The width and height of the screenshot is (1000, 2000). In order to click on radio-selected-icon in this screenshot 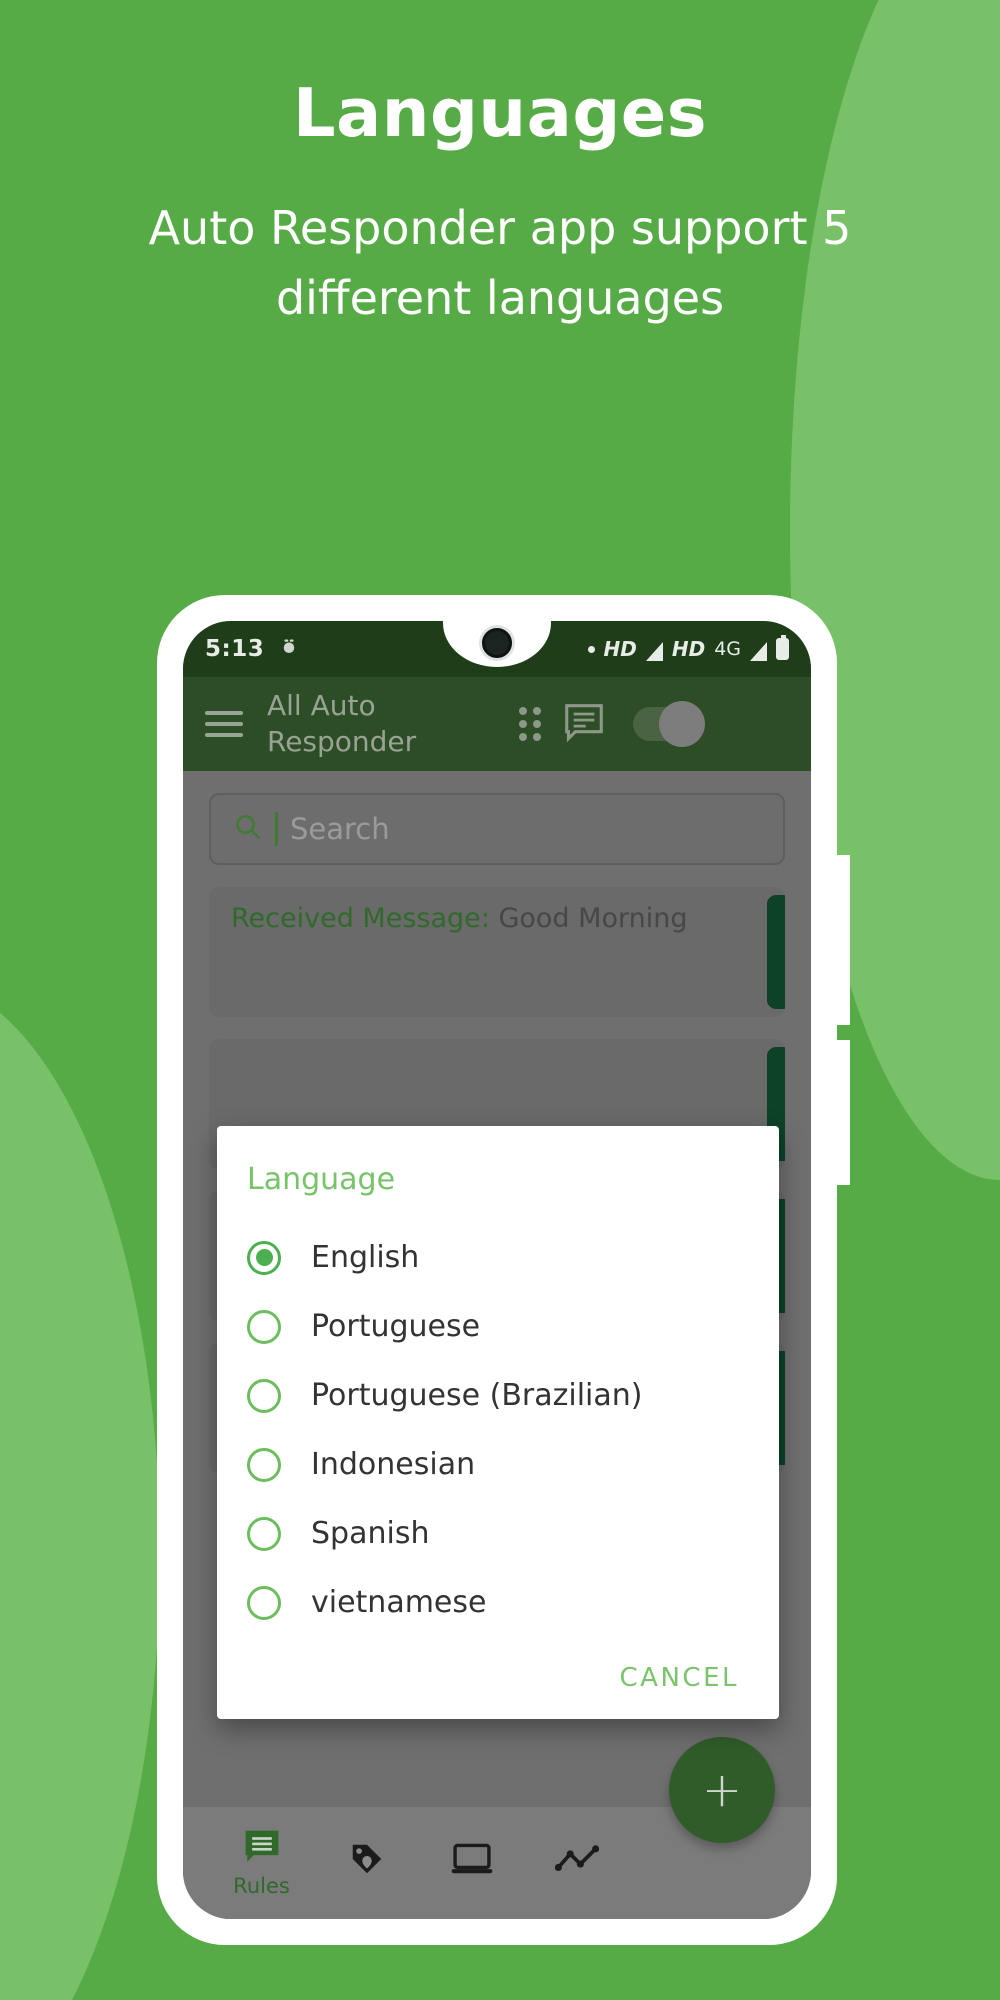, I will do `click(264, 1257)`.